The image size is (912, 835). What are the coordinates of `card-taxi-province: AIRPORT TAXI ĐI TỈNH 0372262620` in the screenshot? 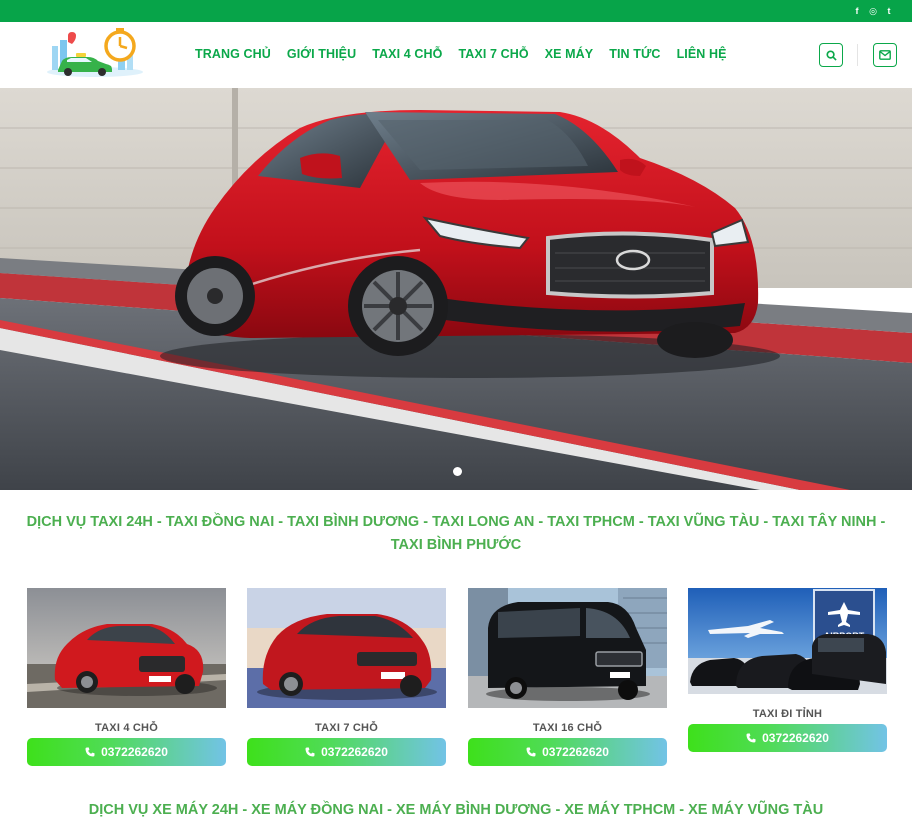 It's located at (787, 670).